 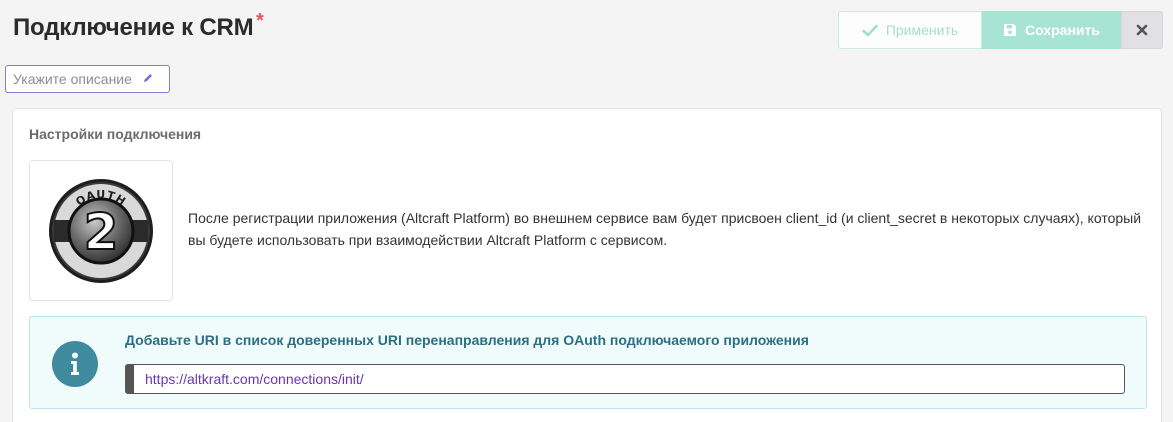 I want to click on floppy-disk-icon, so click(x=1010, y=30).